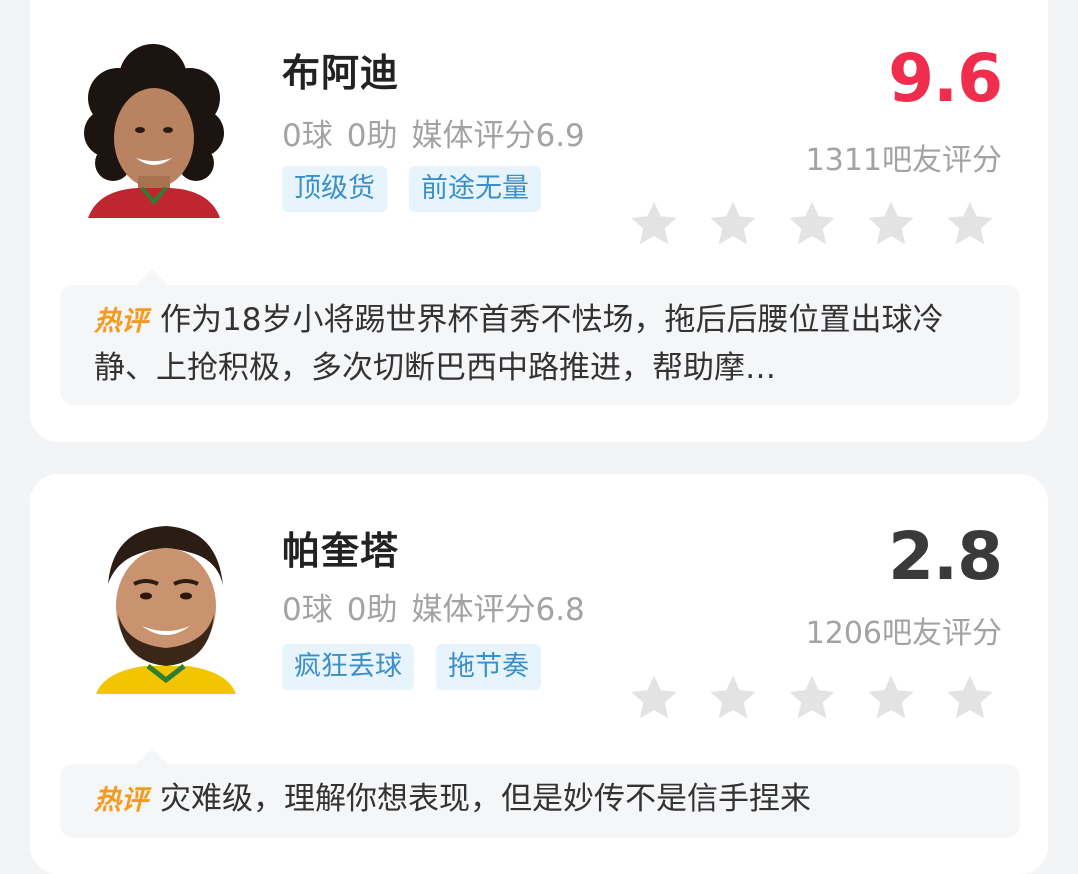 This screenshot has width=1078, height=874. Describe the element at coordinates (488, 667) in the screenshot. I see `tag-pill: 拖节奏` at that location.